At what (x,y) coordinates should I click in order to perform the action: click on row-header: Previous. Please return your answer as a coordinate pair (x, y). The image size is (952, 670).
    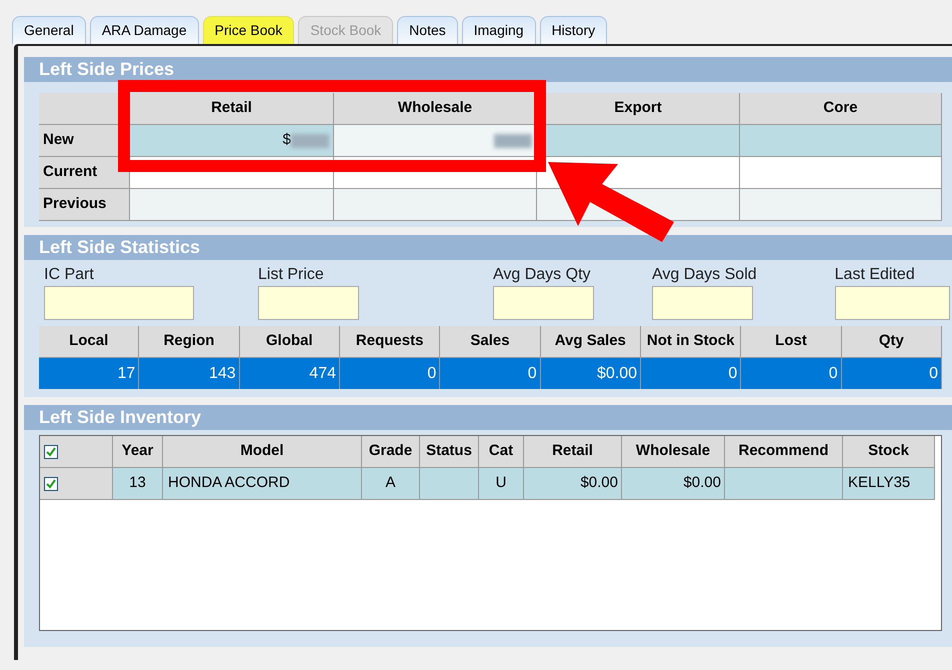
    Looking at the image, I should click on (84, 205).